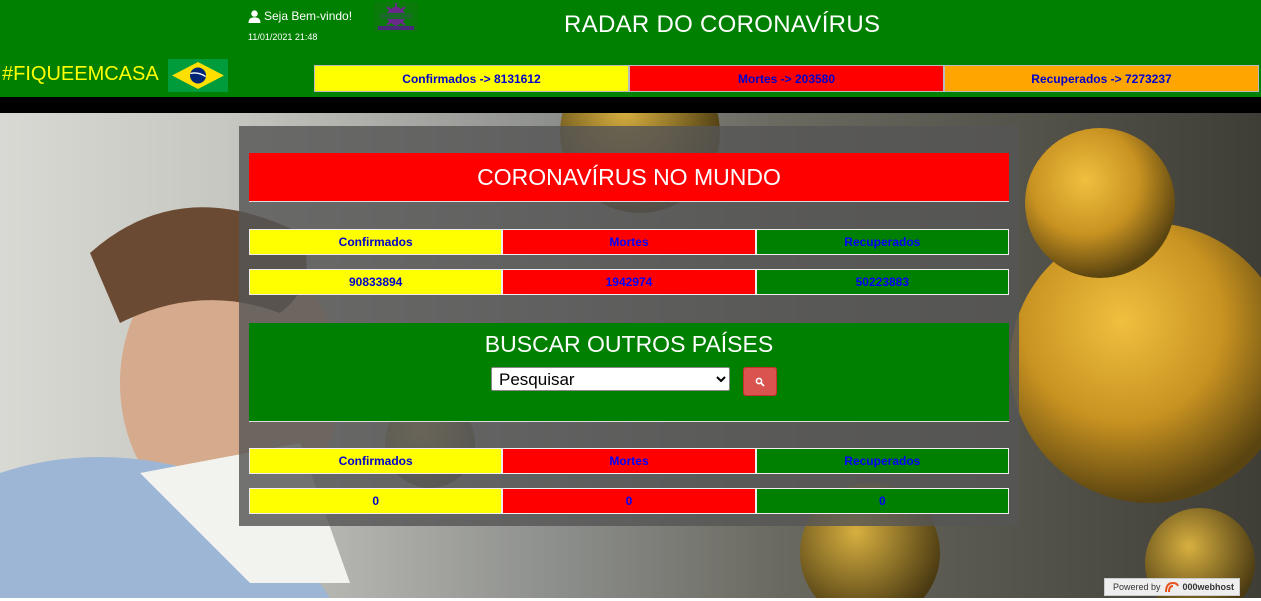 The image size is (1261, 601). I want to click on top-deaths-stat: Mortes -> 203580, so click(786, 78).